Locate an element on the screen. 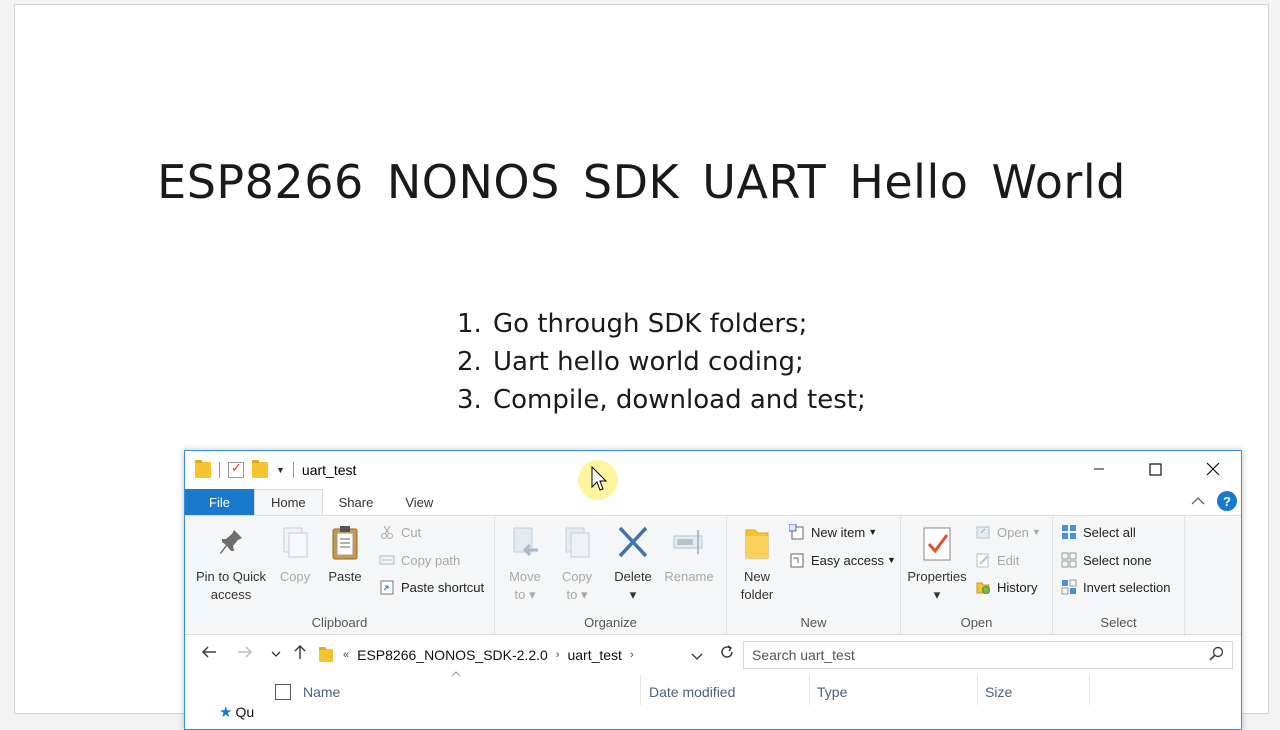 The height and width of the screenshot is (730, 1280). list-item: 1. Go through SDK folders; is located at coordinates (632, 324).